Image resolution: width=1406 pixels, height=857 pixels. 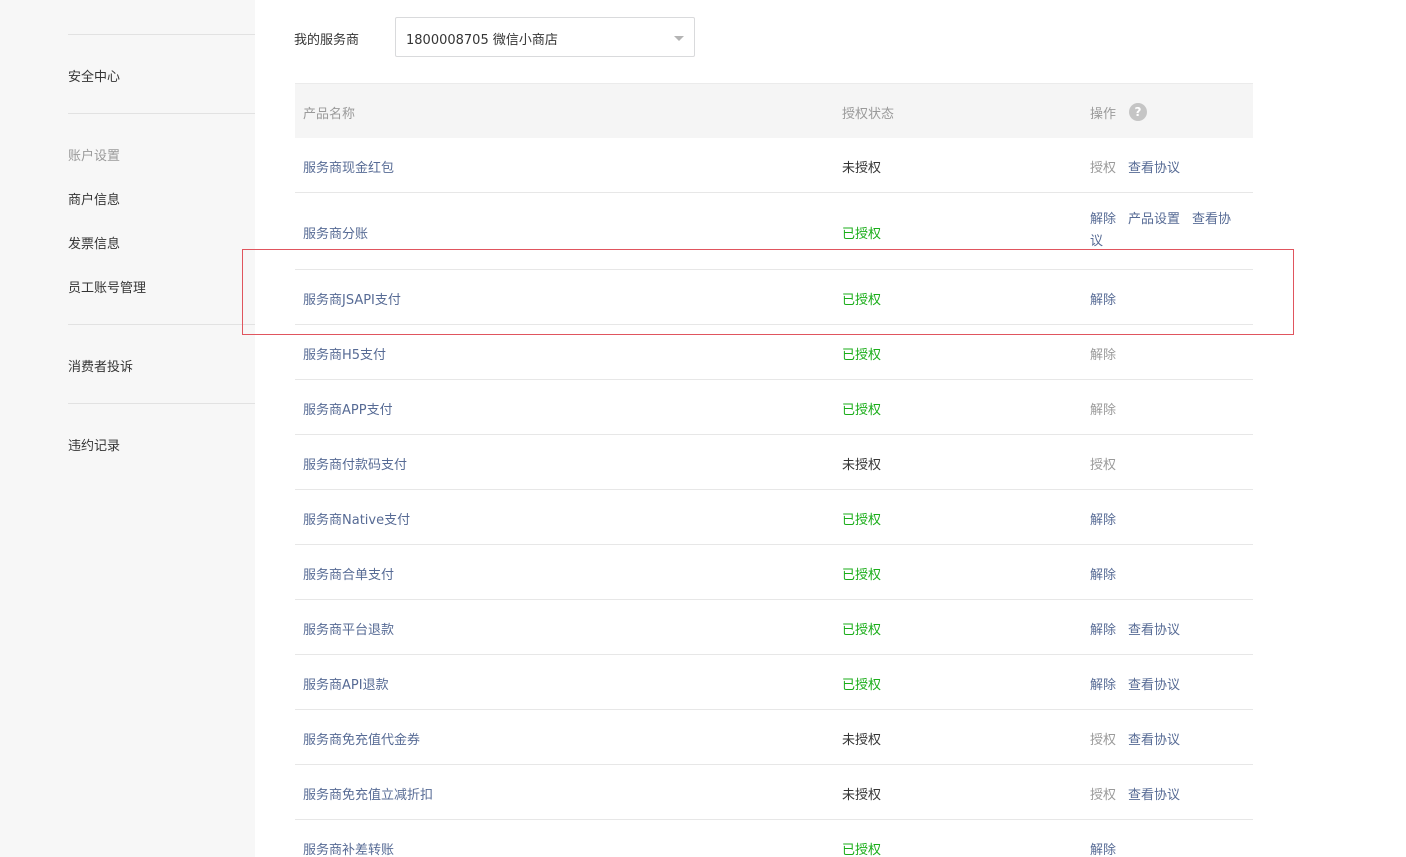 I want to click on sidebar-item-security-center: 安全中心, so click(x=94, y=75).